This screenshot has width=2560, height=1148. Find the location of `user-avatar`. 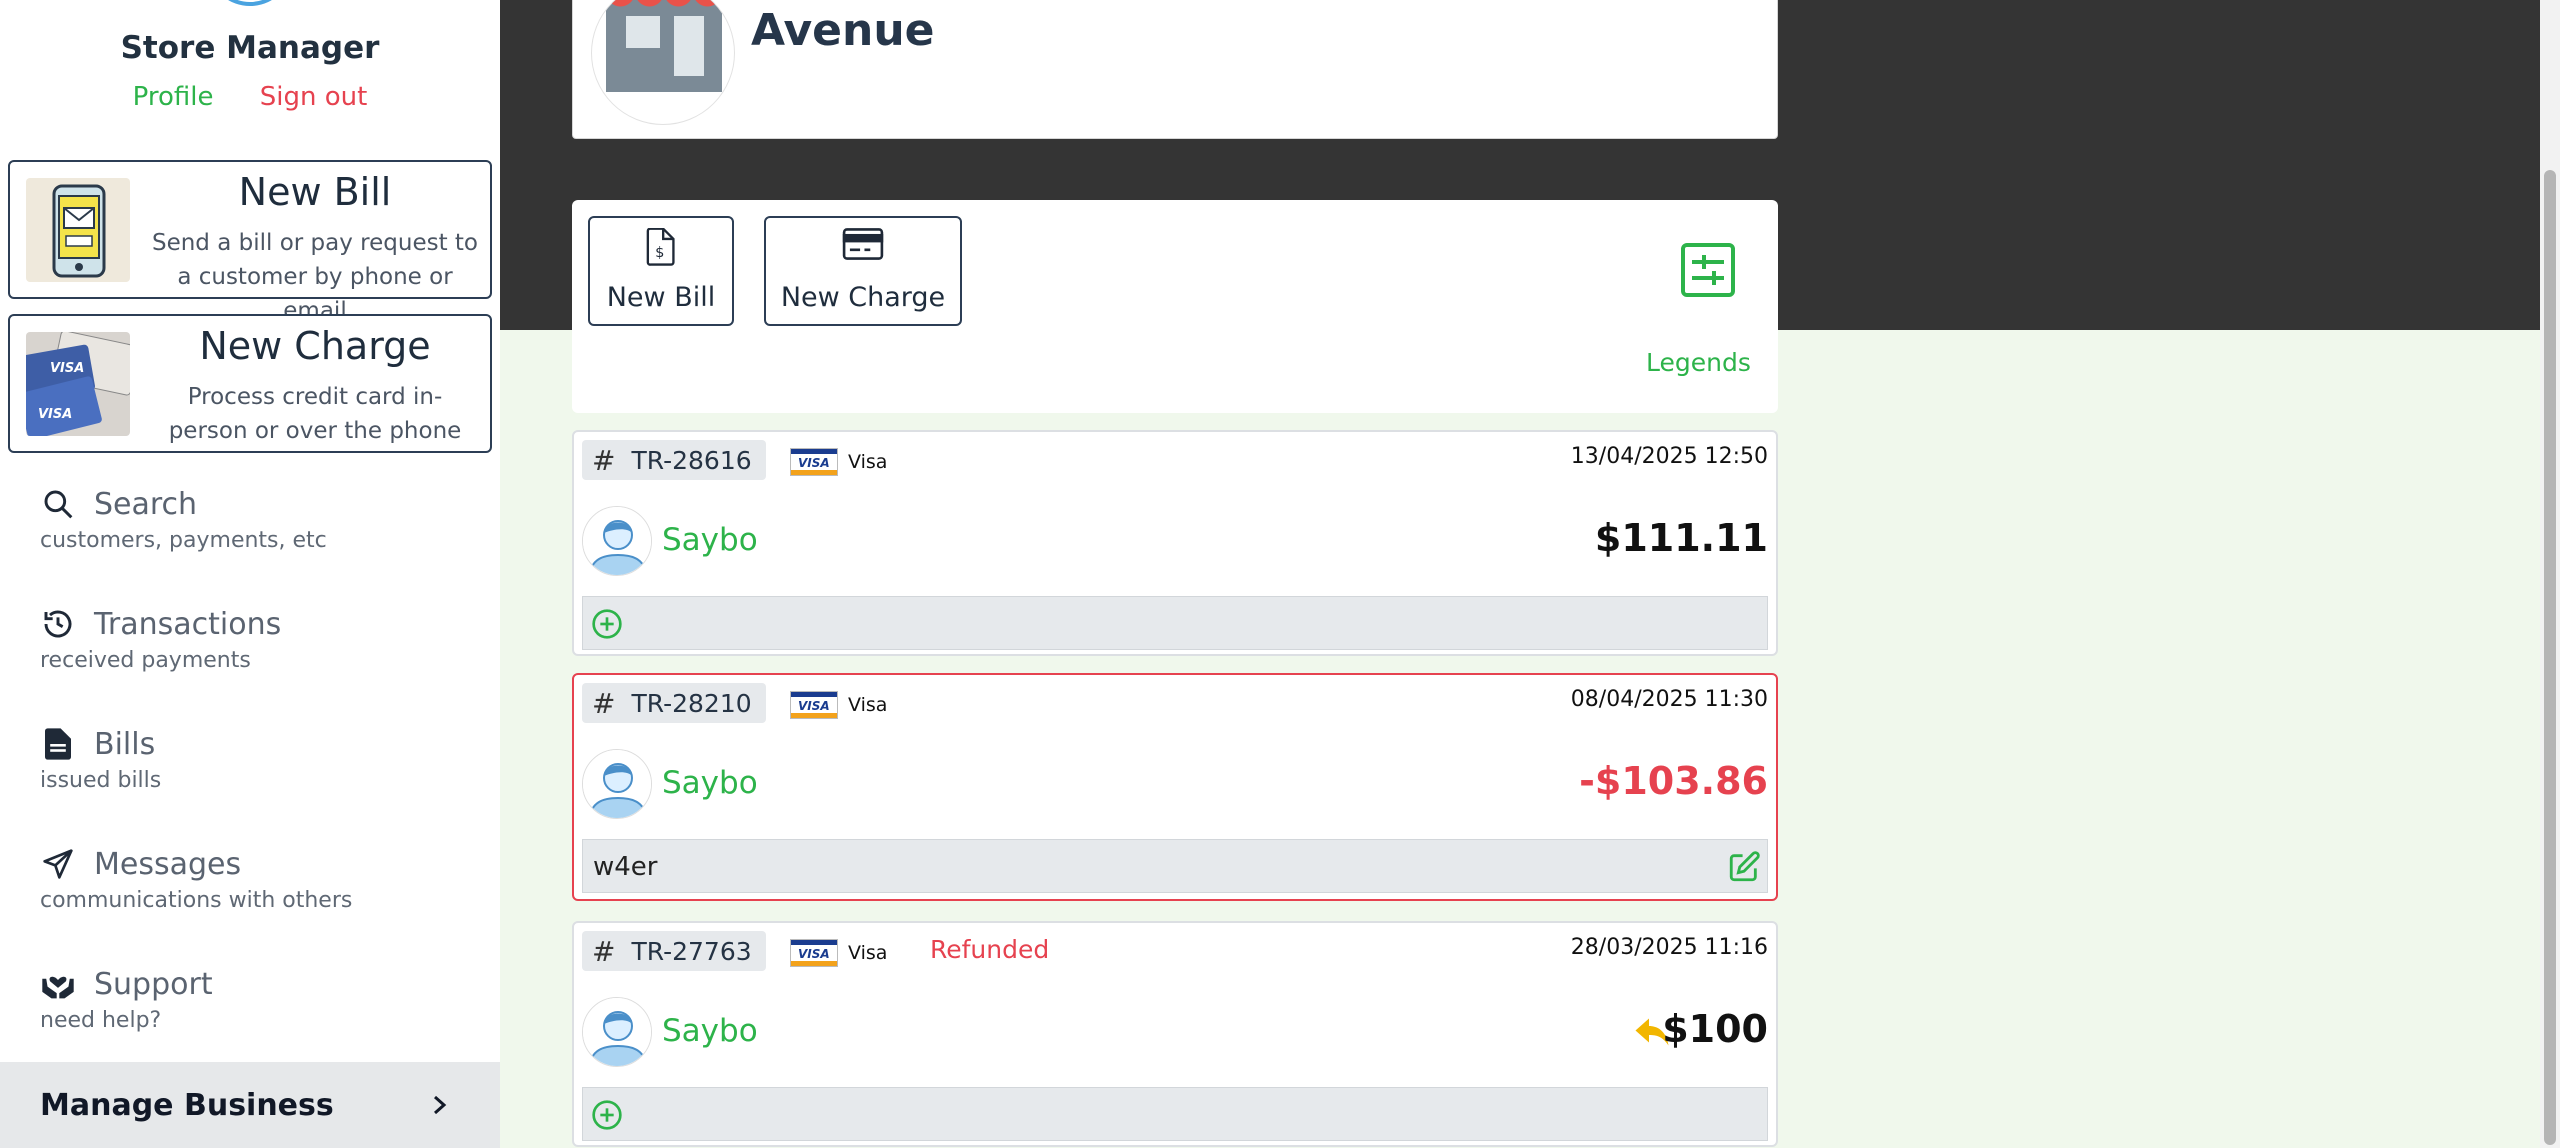

user-avatar is located at coordinates (250, 3).